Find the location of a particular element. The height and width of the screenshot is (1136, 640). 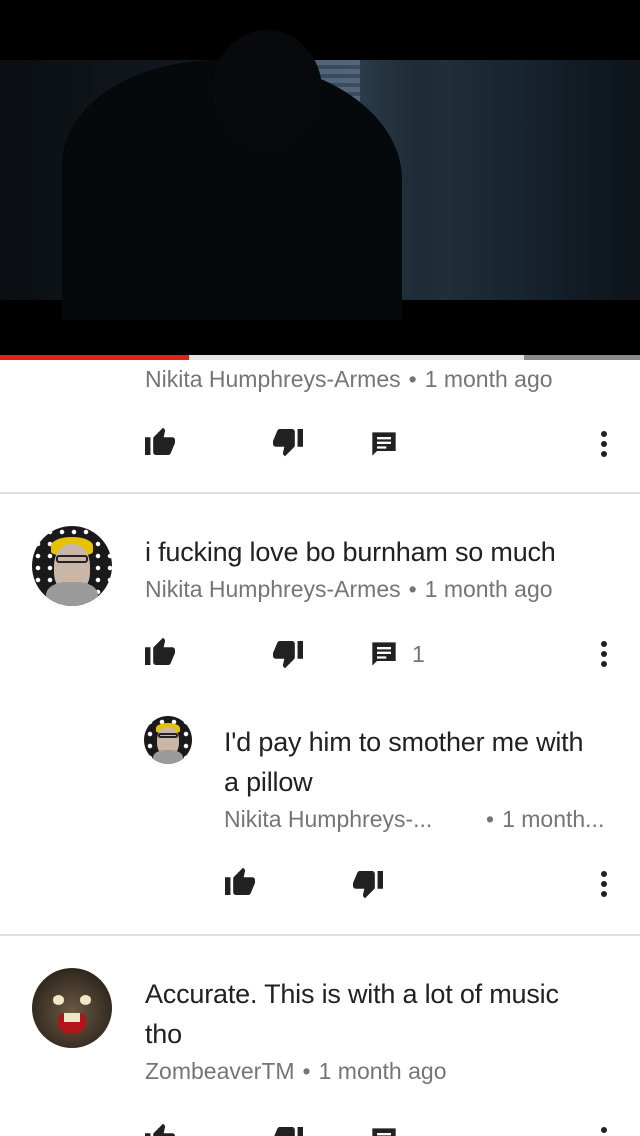

comment-meta: ZombeaverTM • 1 month ago is located at coordinates (296, 1071).